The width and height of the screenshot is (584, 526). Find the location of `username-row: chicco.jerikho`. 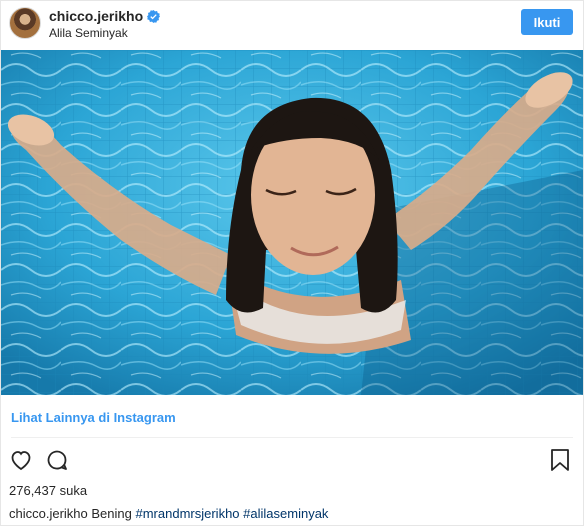

username-row: chicco.jerikho is located at coordinates (105, 16).